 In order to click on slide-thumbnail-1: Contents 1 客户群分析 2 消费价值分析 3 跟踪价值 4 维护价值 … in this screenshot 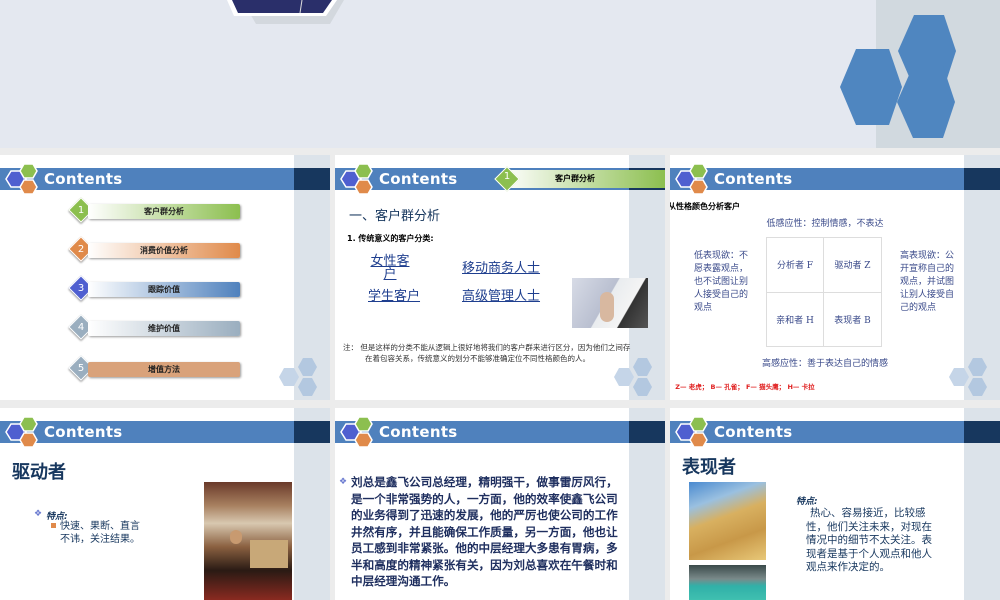, I will do `click(165, 277)`.